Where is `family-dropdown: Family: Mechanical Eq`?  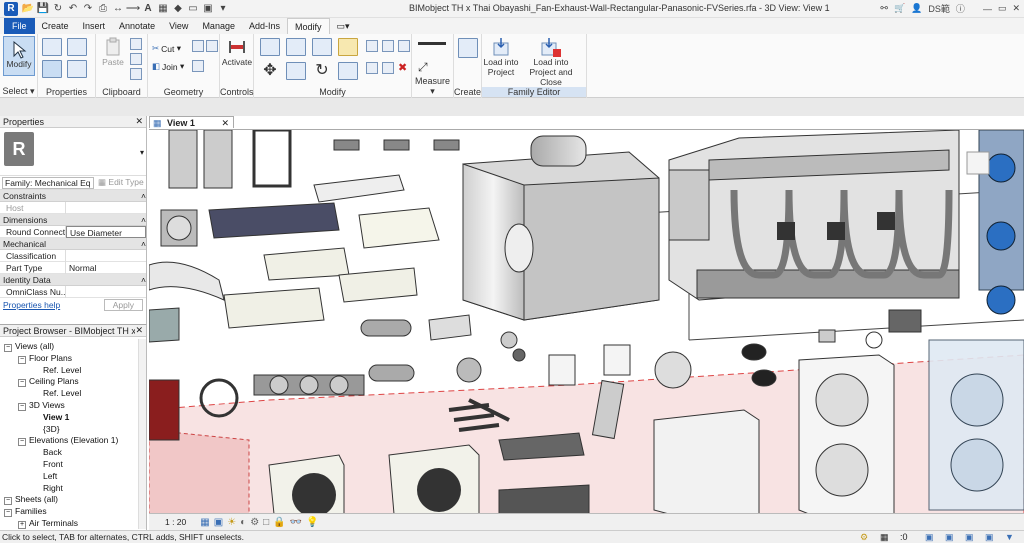
family-dropdown: Family: Mechanical Eq is located at coordinates (48, 182).